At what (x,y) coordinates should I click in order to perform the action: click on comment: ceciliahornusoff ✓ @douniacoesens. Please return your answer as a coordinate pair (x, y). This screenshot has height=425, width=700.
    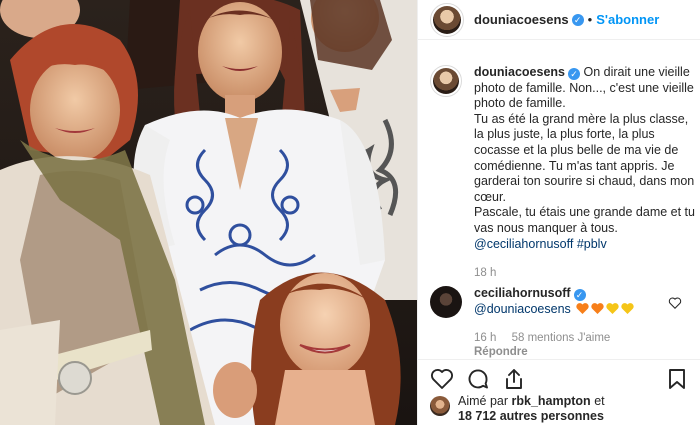
    Looking at the image, I should click on (563, 302).